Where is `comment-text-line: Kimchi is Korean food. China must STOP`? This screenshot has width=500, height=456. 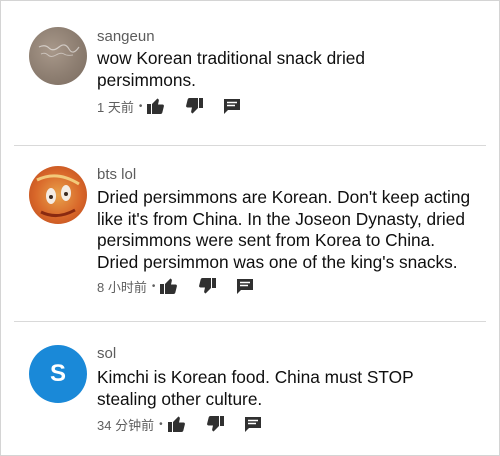 comment-text-line: Kimchi is Korean food. China must STOP is located at coordinates (255, 377).